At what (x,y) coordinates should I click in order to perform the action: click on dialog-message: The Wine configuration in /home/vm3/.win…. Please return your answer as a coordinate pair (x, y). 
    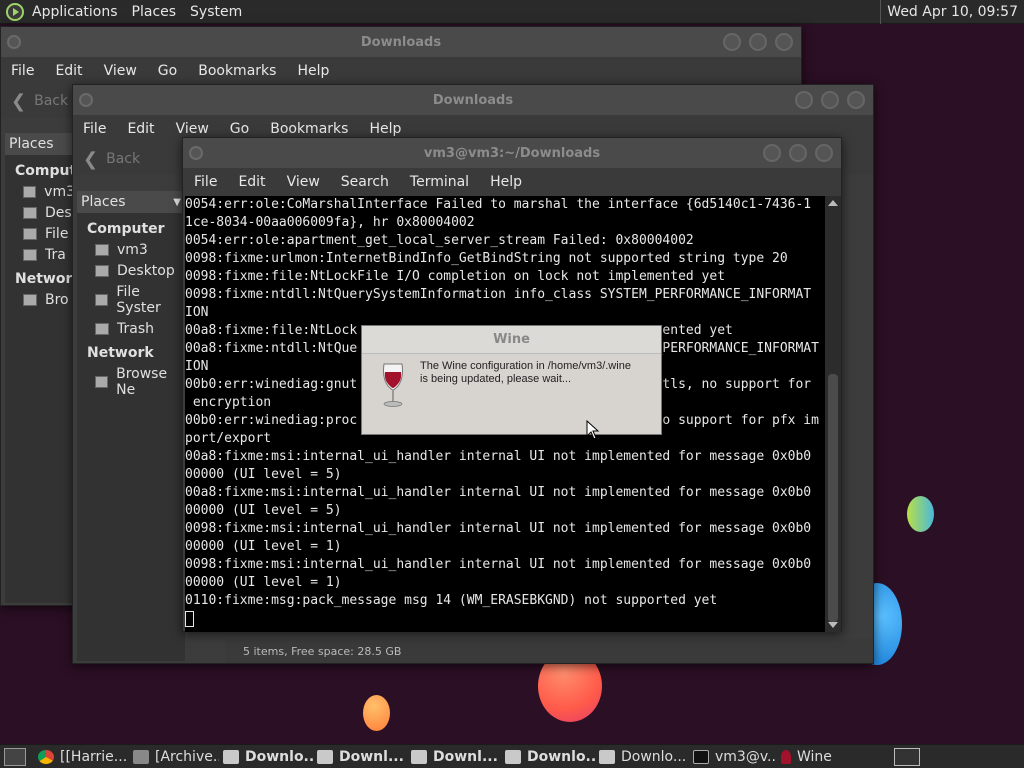
    Looking at the image, I should click on (525, 372).